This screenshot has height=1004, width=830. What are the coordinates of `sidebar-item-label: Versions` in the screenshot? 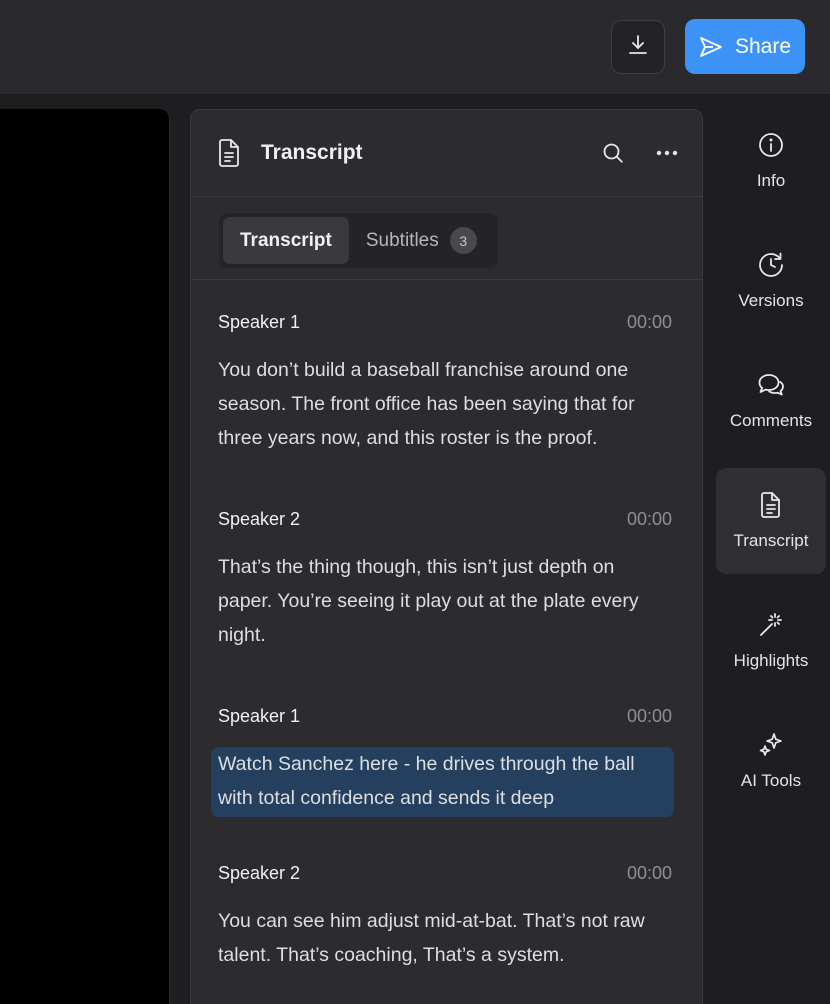 It's located at (771, 300).